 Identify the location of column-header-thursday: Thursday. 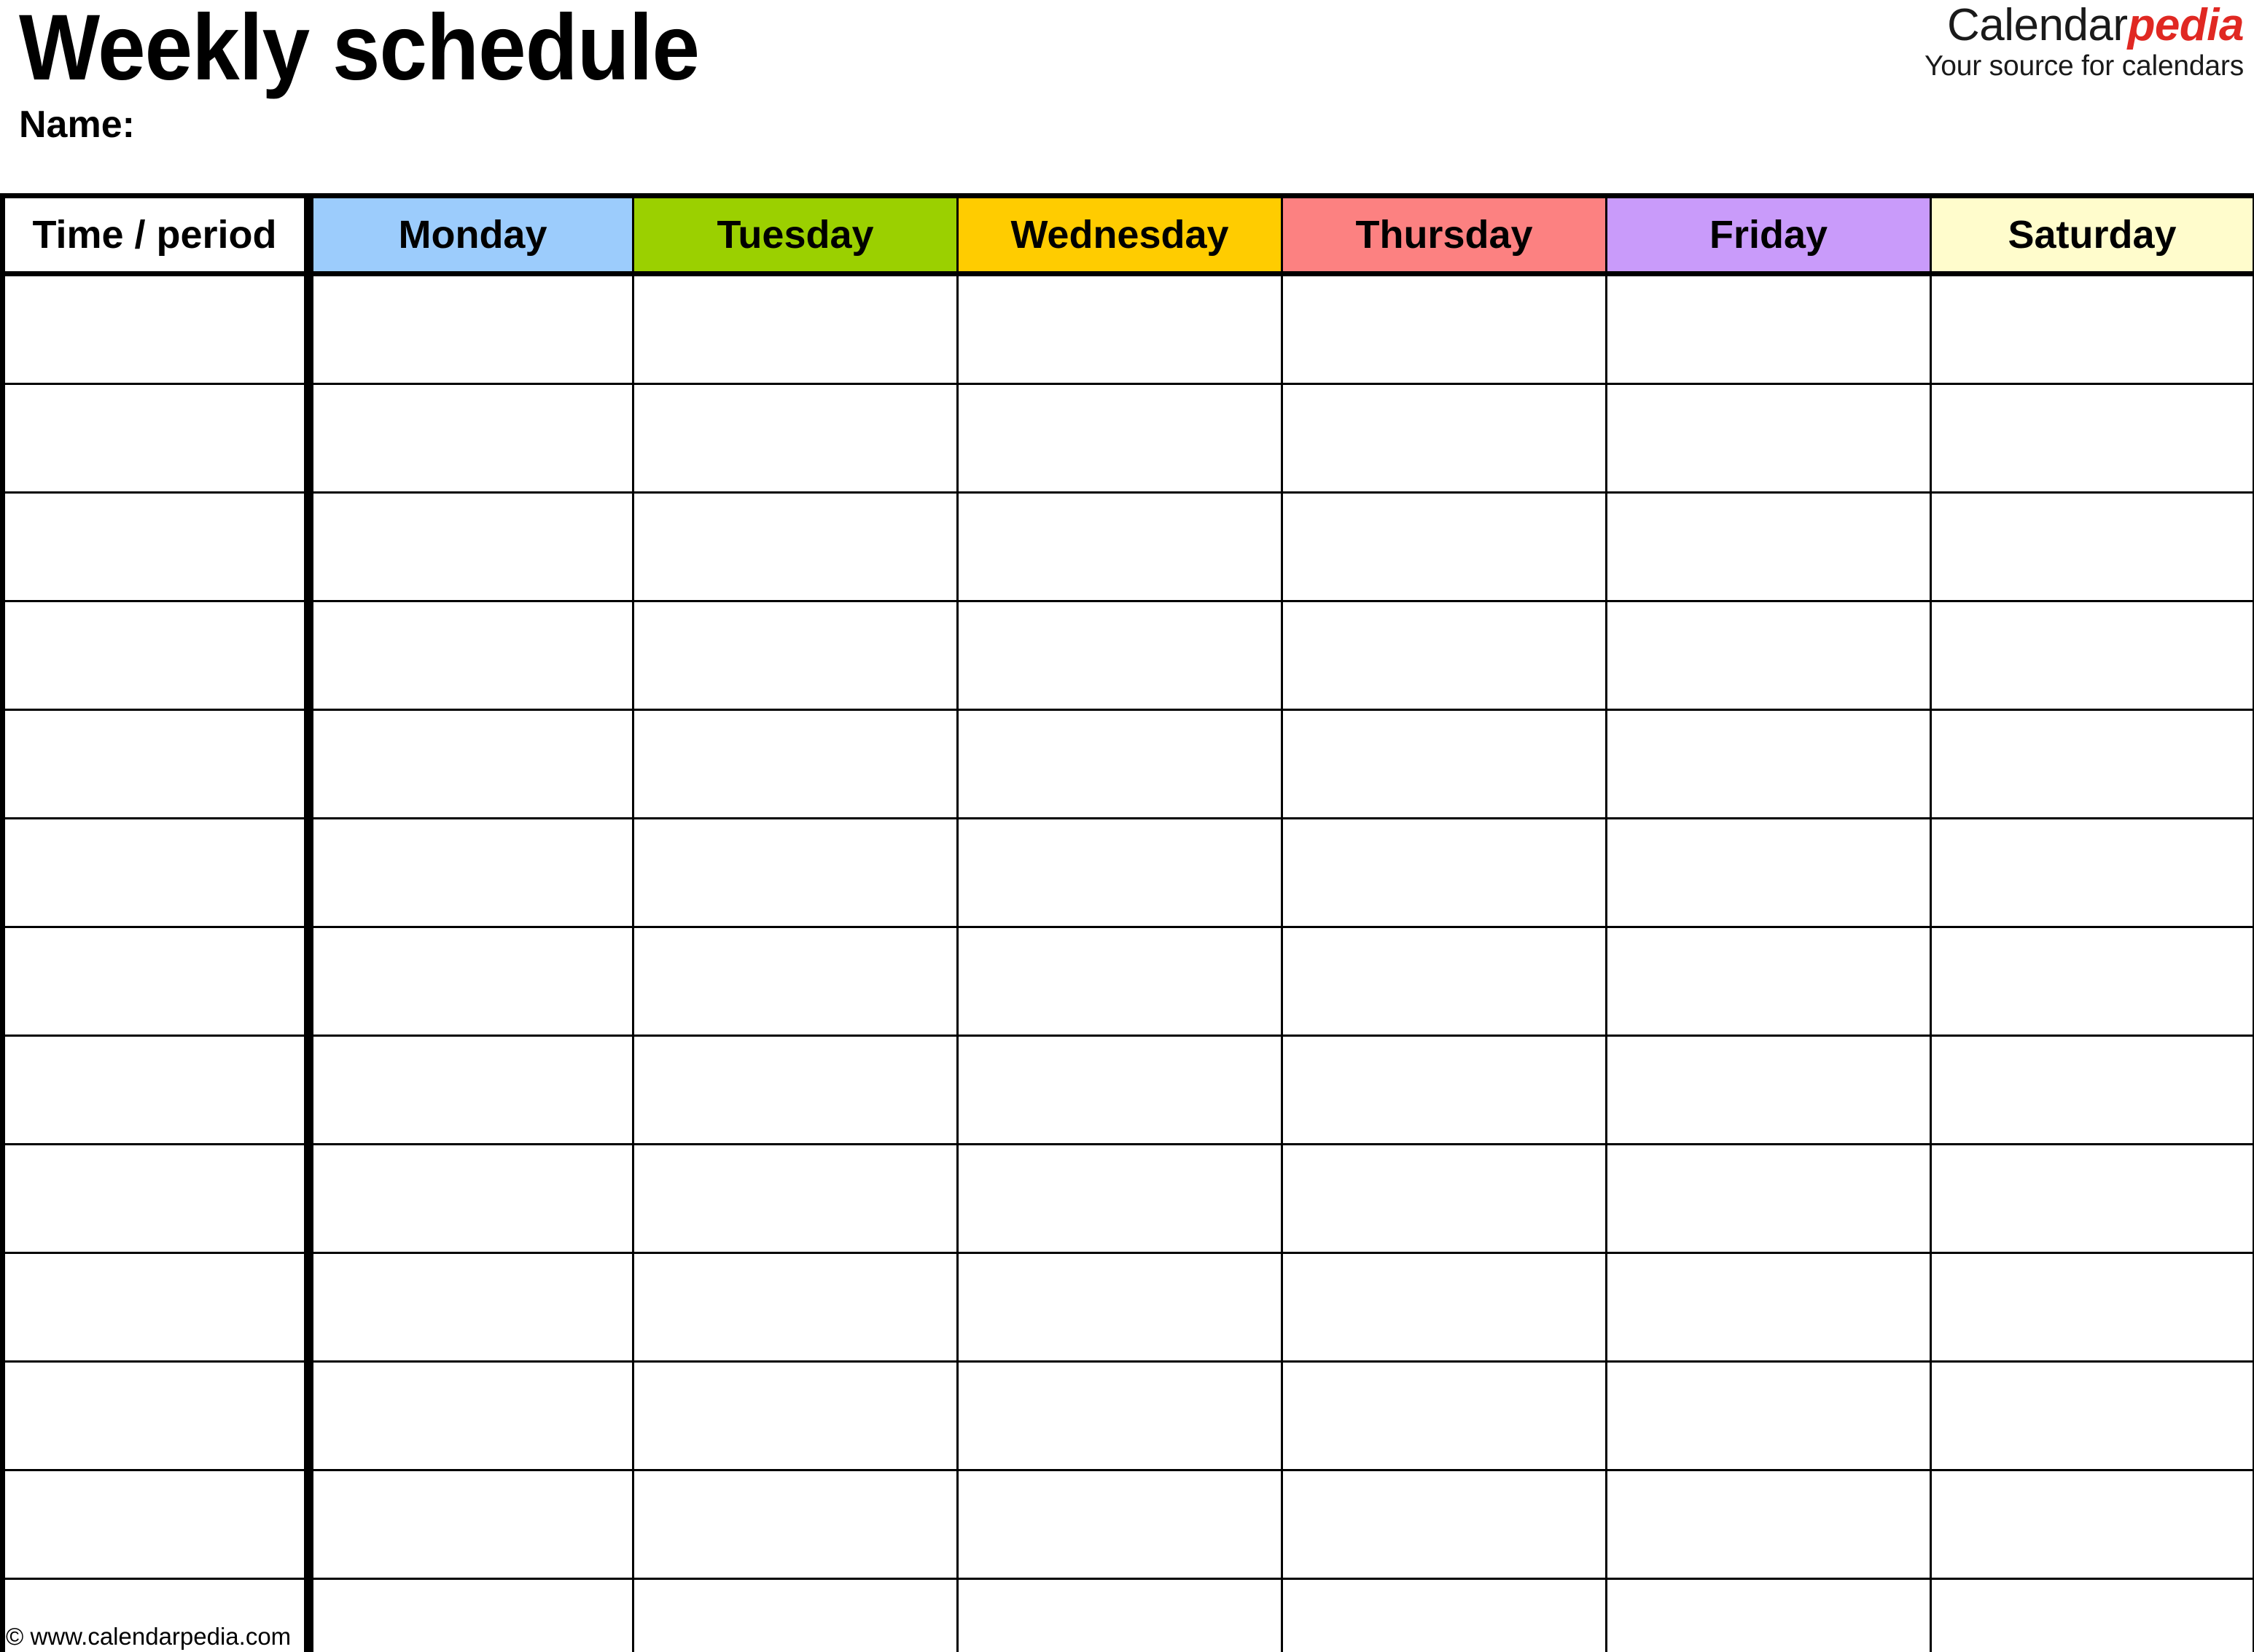
(1444, 235).